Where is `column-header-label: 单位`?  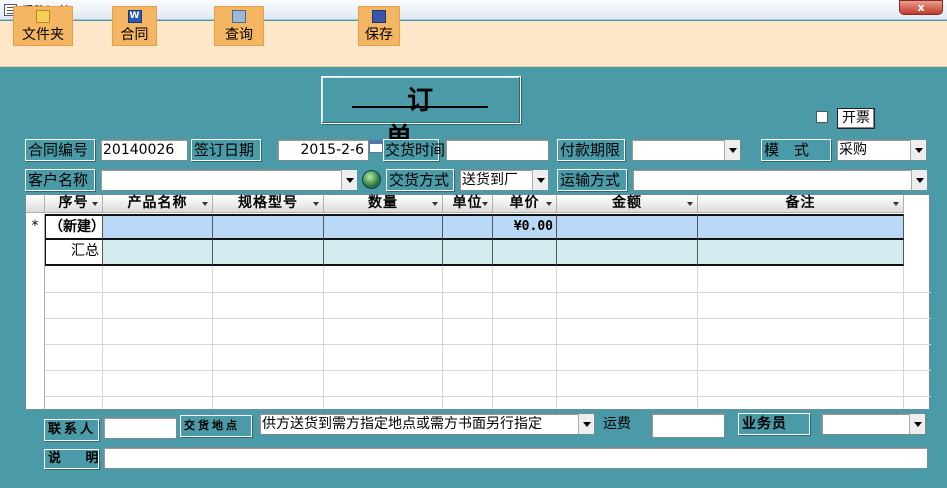 column-header-label: 单位 is located at coordinates (467, 203).